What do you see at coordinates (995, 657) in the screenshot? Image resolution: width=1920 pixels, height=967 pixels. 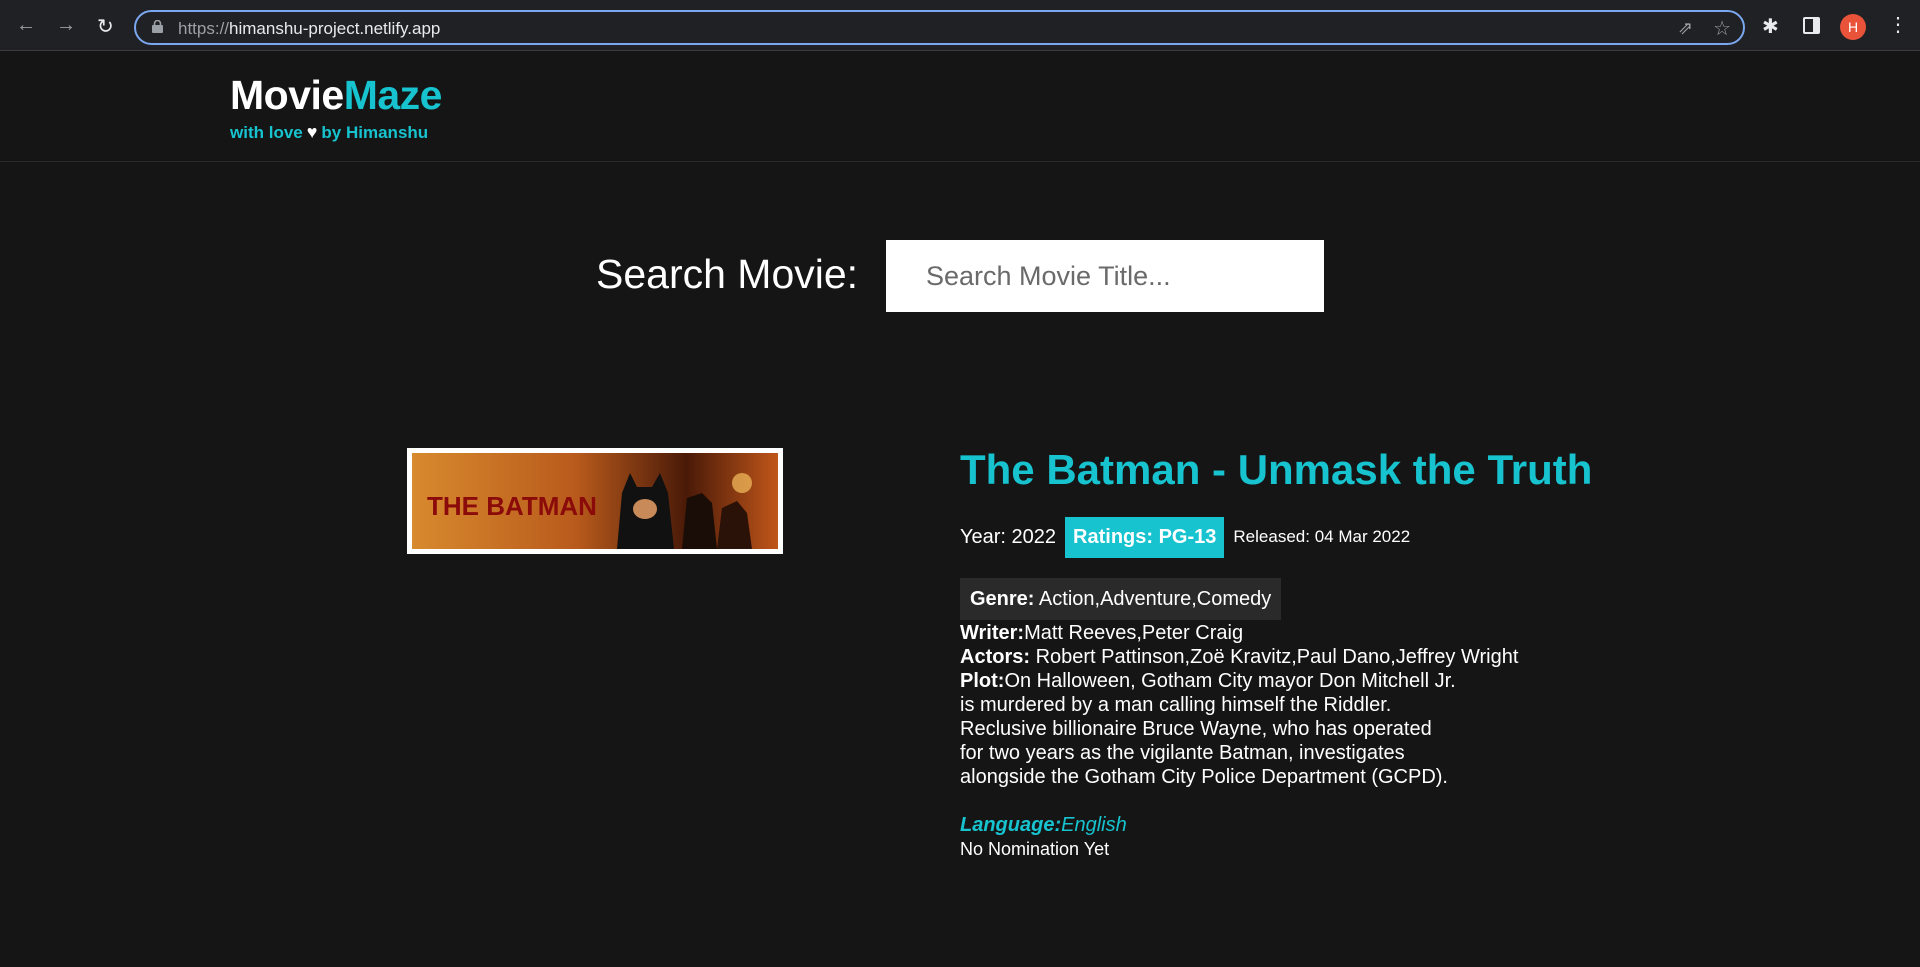 I see `actors-label: Actors:` at bounding box center [995, 657].